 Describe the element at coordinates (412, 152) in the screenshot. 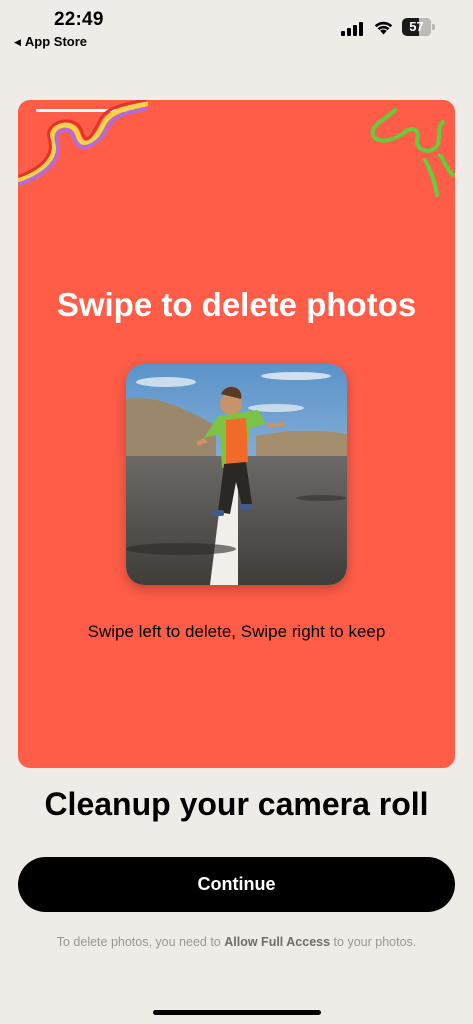

I see `green-scribble-decoration` at that location.